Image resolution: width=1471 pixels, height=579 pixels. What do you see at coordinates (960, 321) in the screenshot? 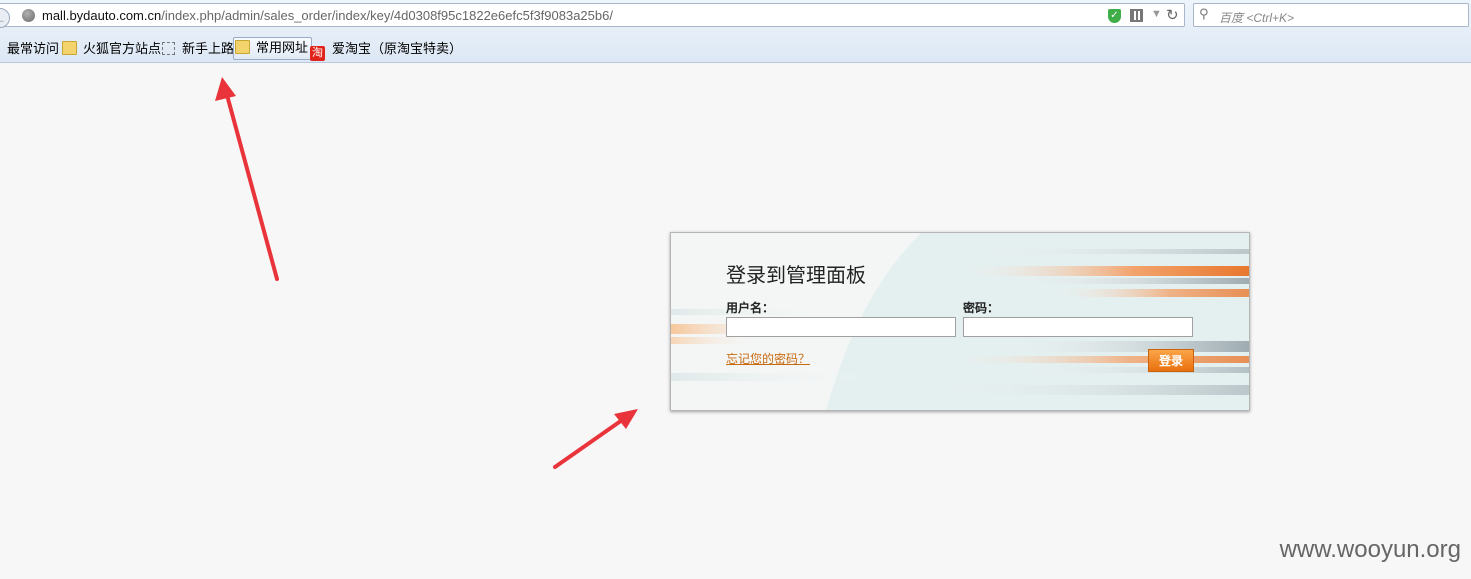
I see `login-panel: 登录到管理面板 用户名： 密码： 忘记您的密码？ 登录` at bounding box center [960, 321].